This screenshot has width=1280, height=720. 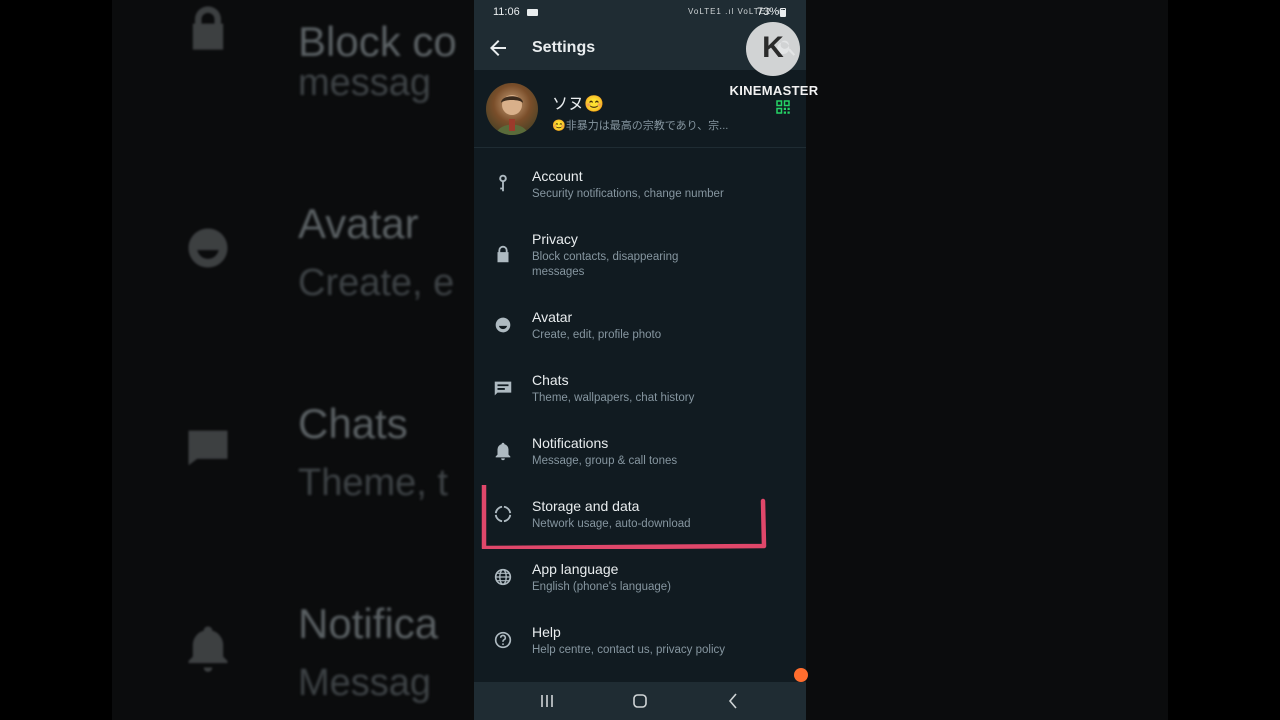 What do you see at coordinates (365, 683) in the screenshot?
I see `bg-text-notifications-sub: Messag` at bounding box center [365, 683].